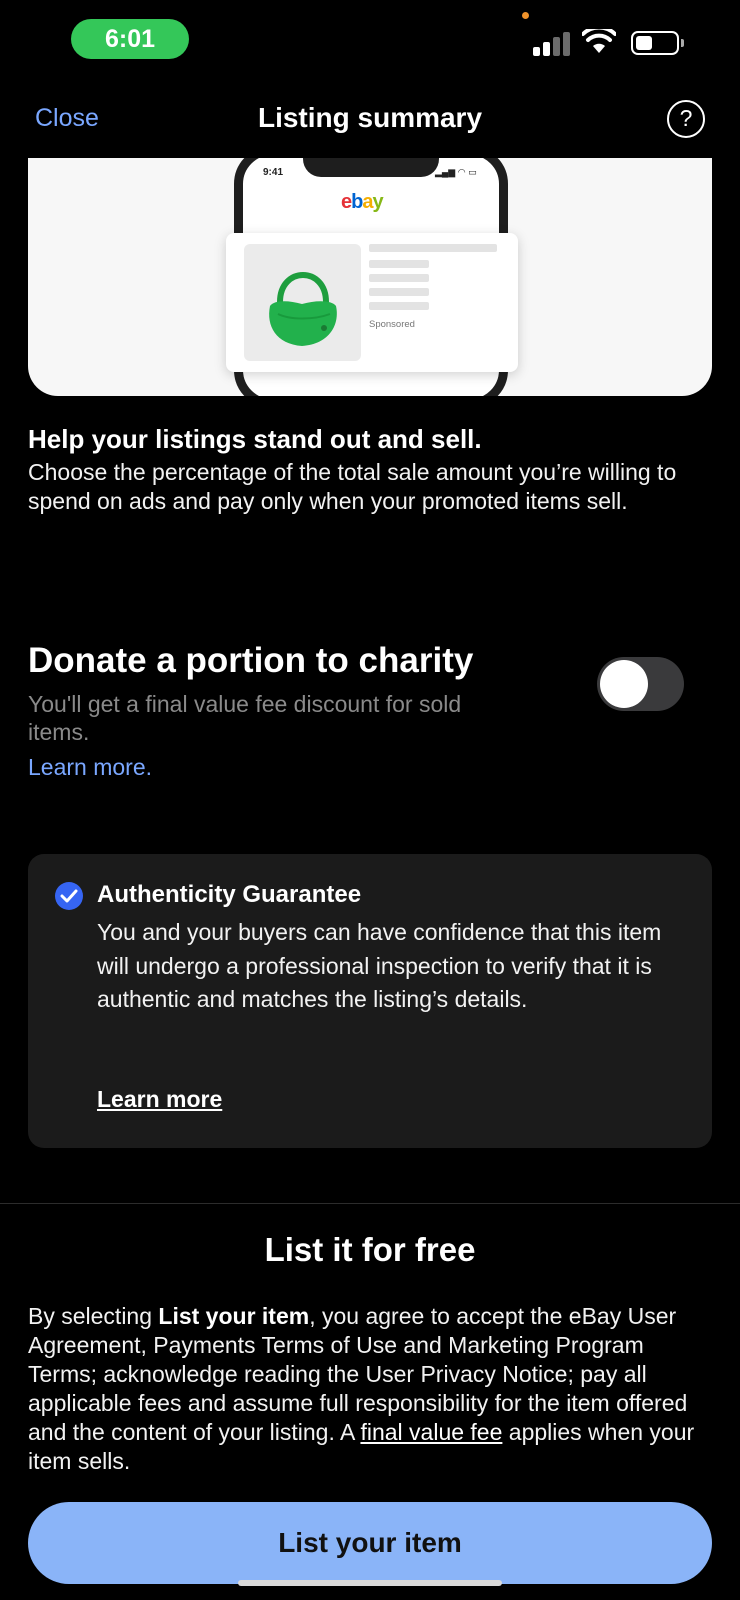  I want to click on phone-notch, so click(371, 167).